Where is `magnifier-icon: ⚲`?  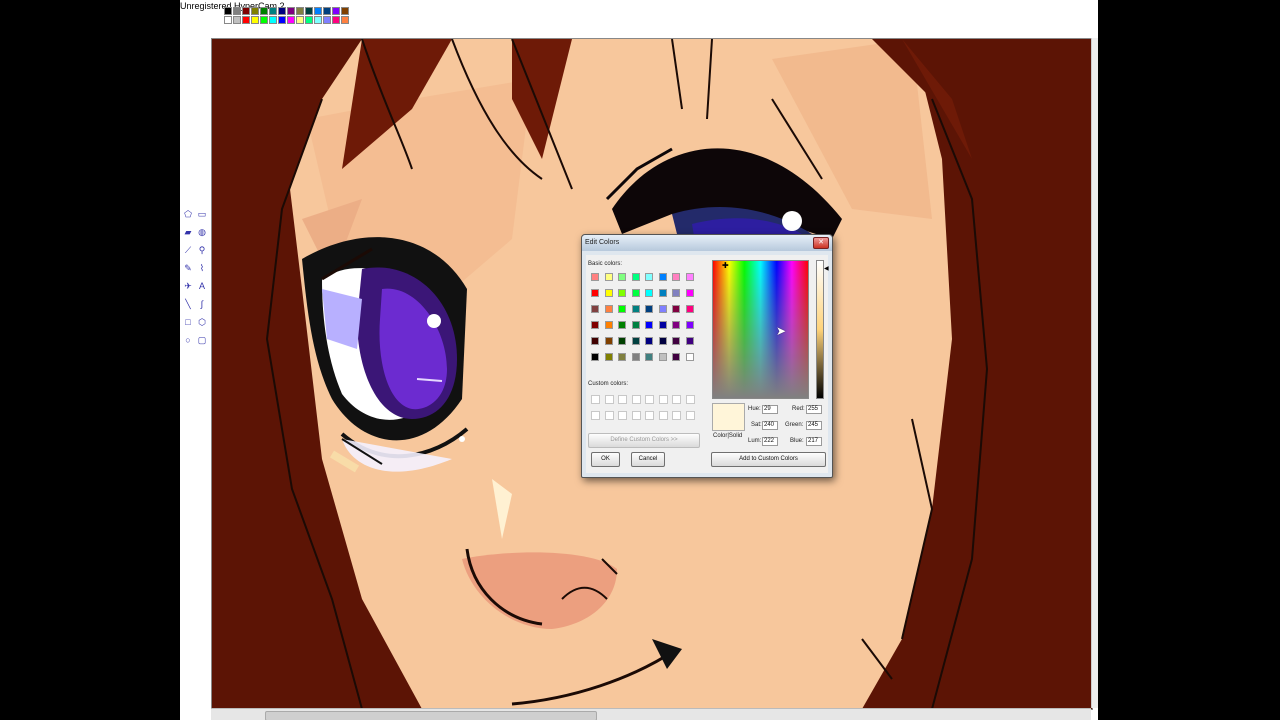
magnifier-icon: ⚲ is located at coordinates (202, 250).